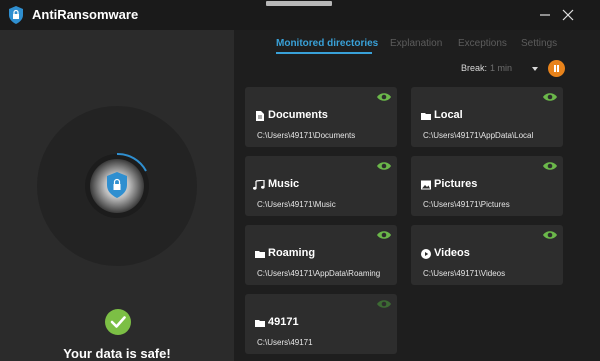 The image size is (600, 361). I want to click on check-icon, so click(118, 322).